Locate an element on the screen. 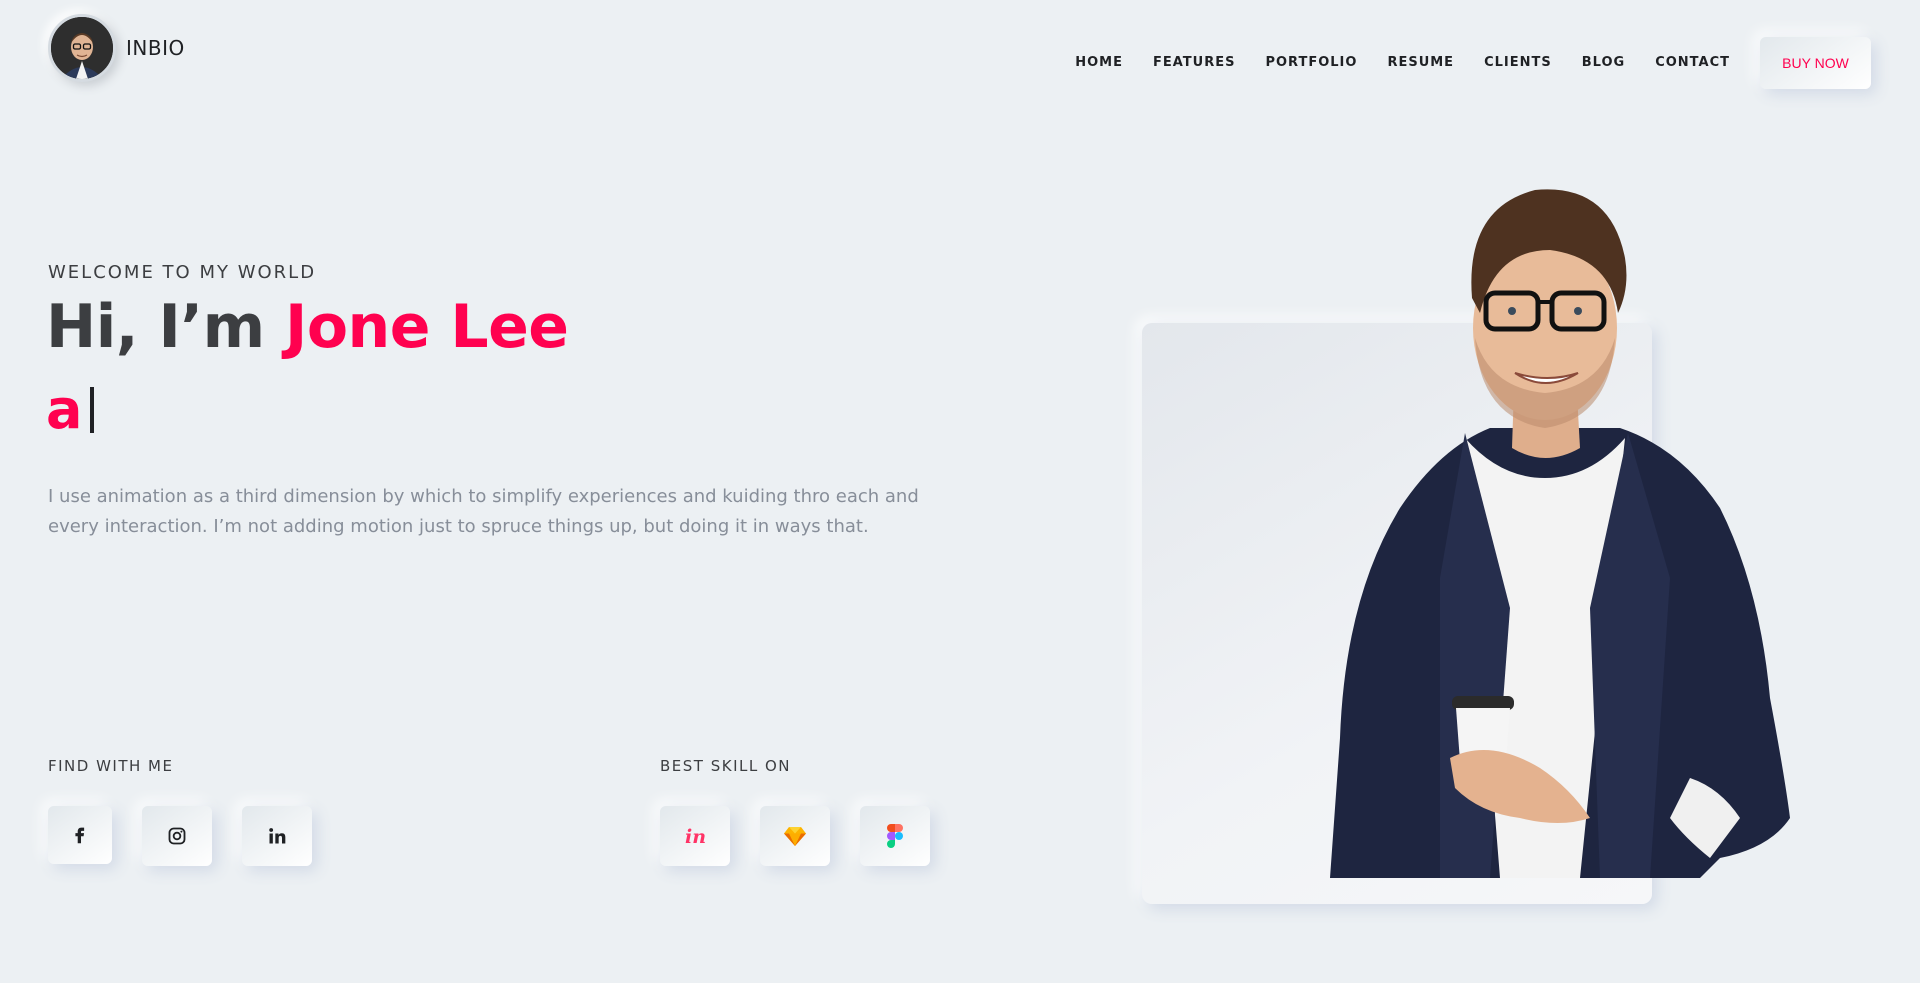  nav-features: FEATURES is located at coordinates (1194, 62).